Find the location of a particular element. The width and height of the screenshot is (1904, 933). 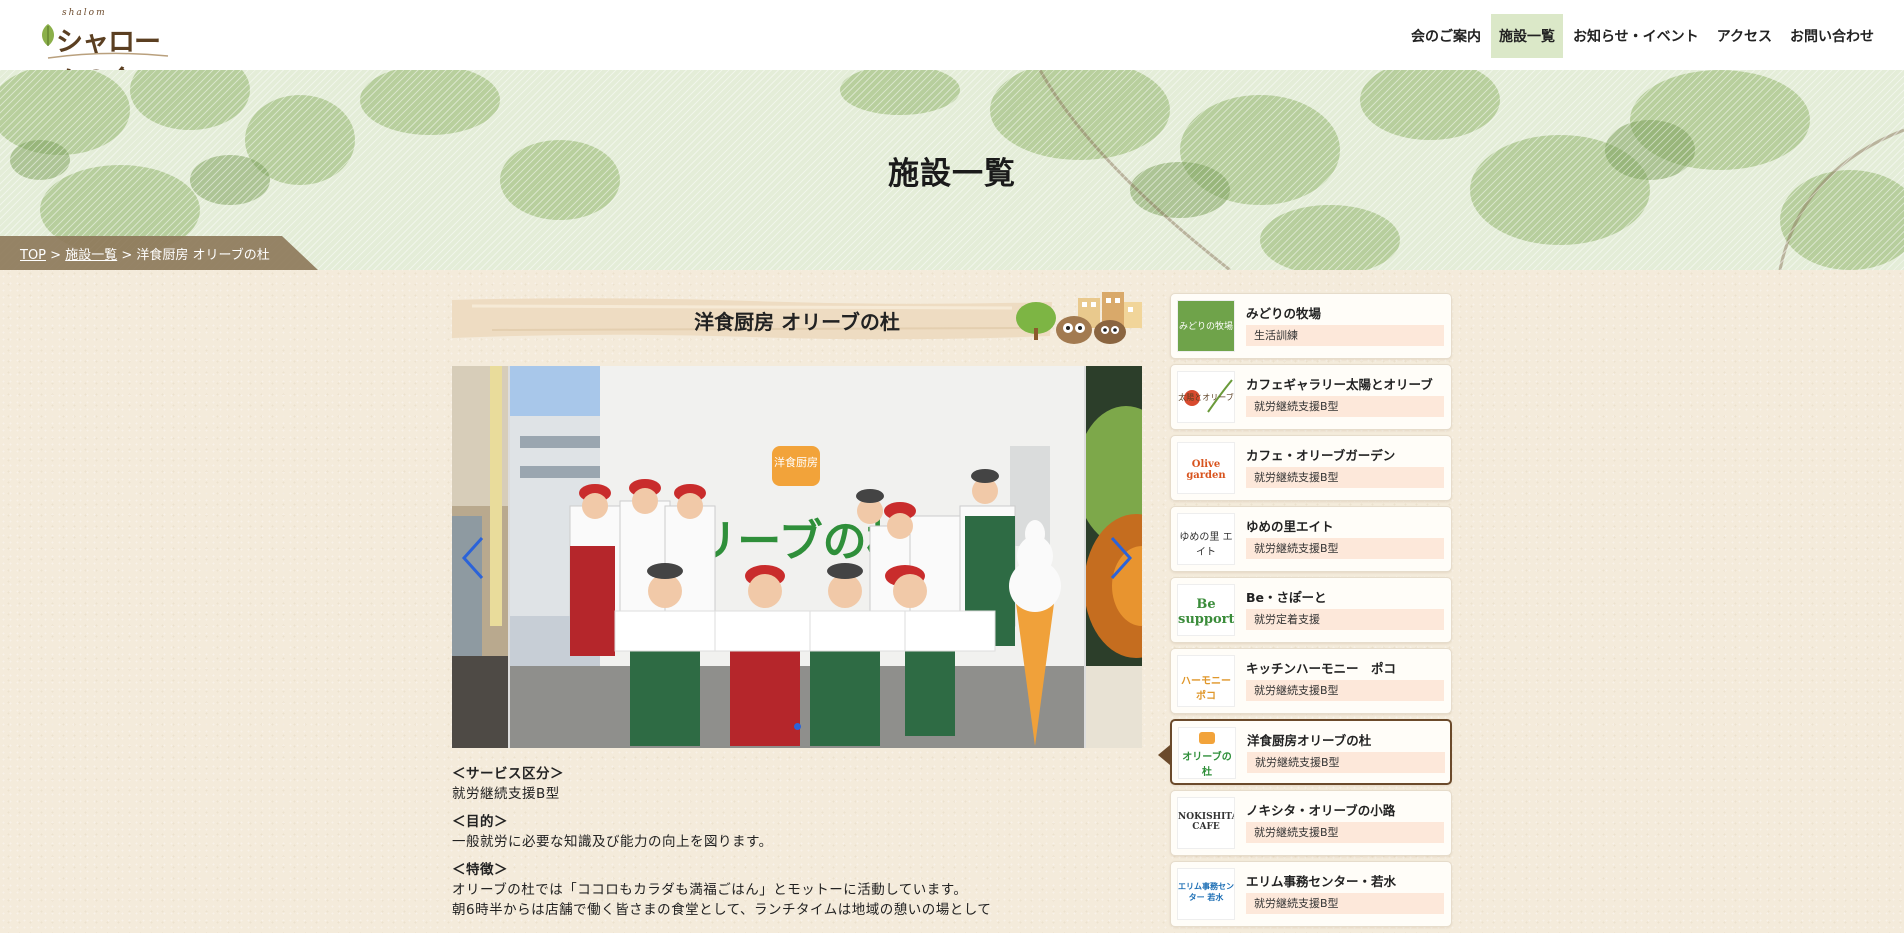

facility-thumbnail: Be support is located at coordinates (1206, 610).